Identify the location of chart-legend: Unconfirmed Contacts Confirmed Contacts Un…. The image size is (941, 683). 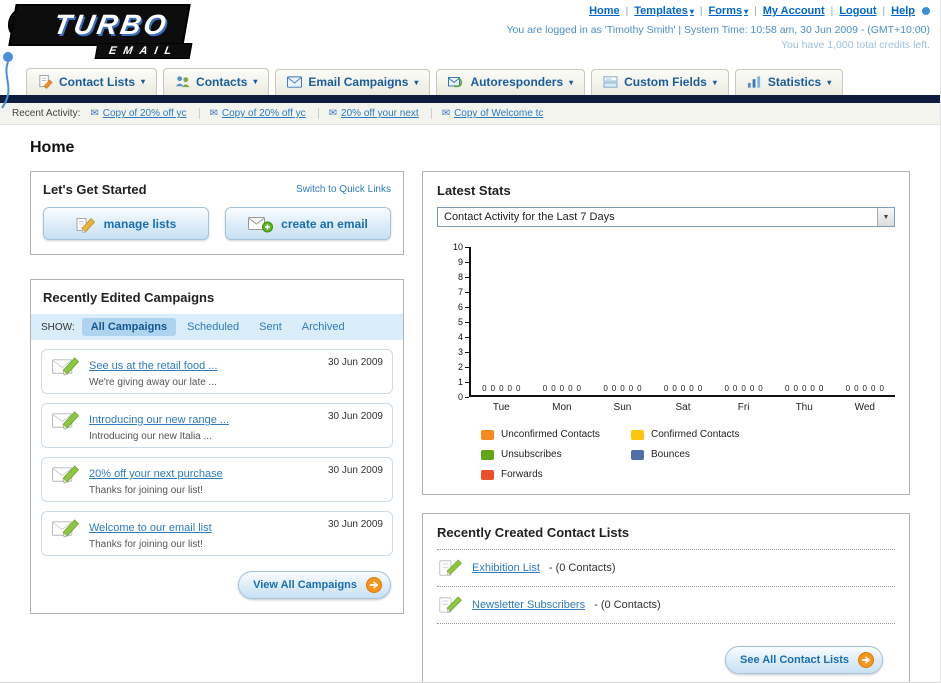
(688, 454).